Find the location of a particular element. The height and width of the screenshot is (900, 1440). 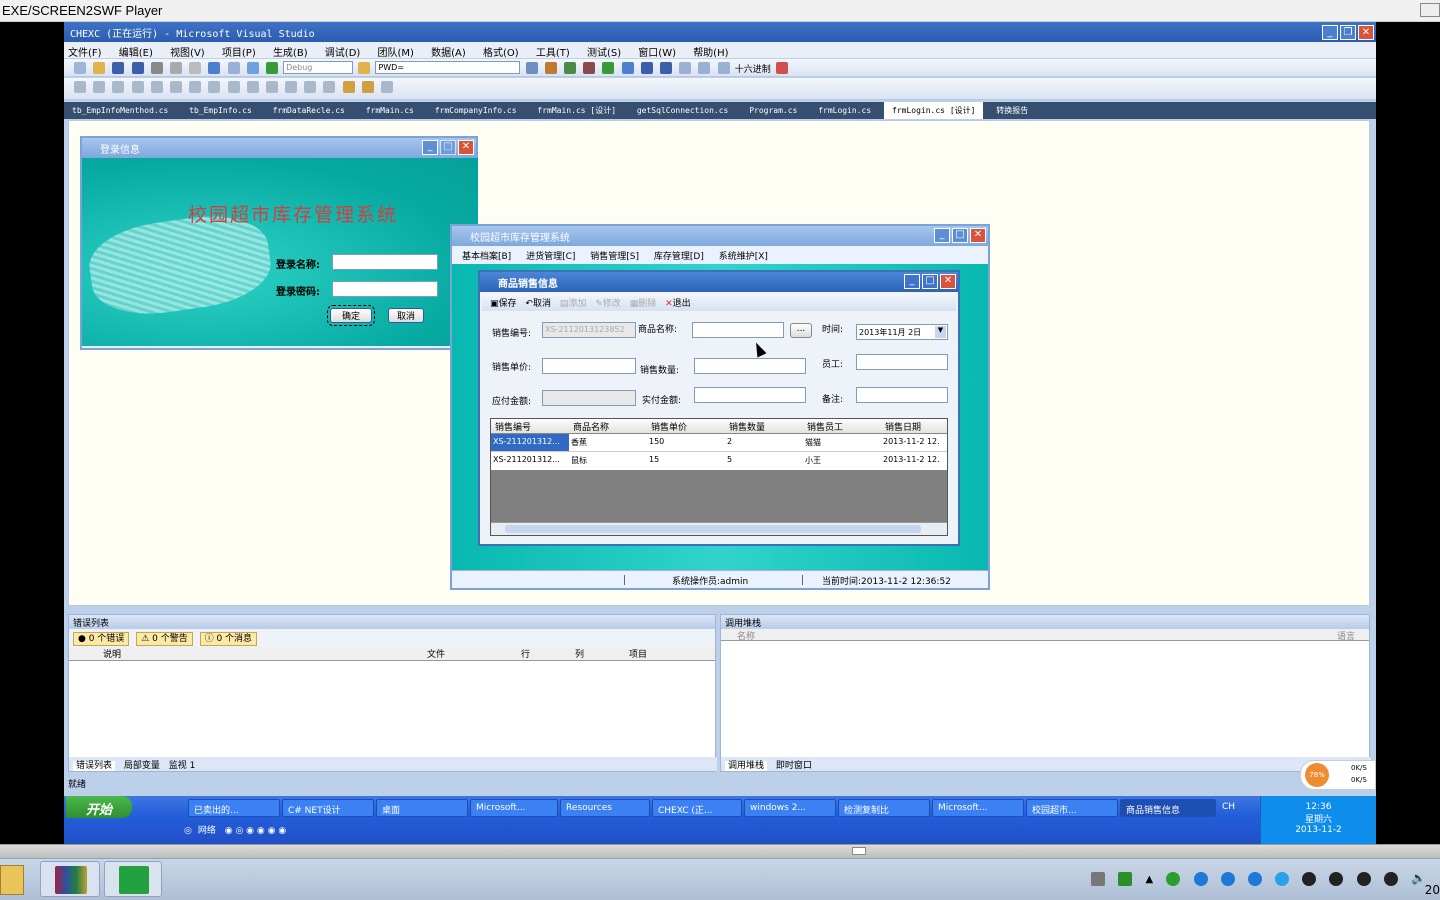

menu-basic-files: 基本档案[B] is located at coordinates (486, 257).